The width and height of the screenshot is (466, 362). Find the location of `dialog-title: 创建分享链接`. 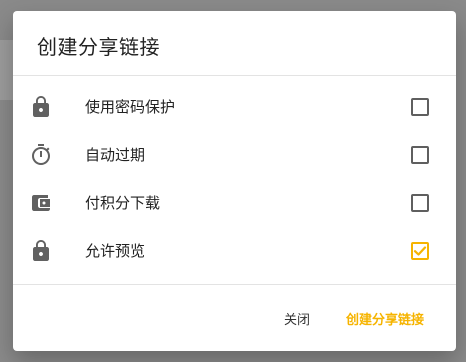

dialog-title: 创建分享链接 is located at coordinates (98, 47).